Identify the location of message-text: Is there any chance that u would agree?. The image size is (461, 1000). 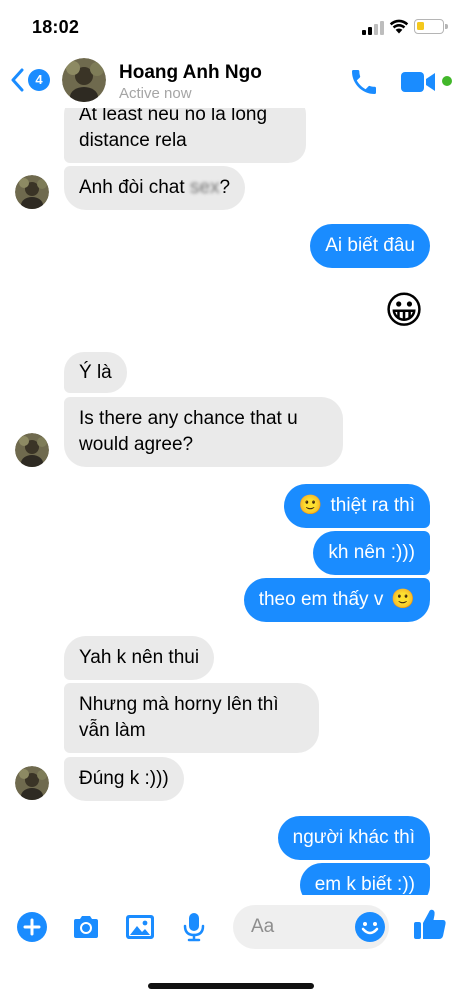
(188, 431).